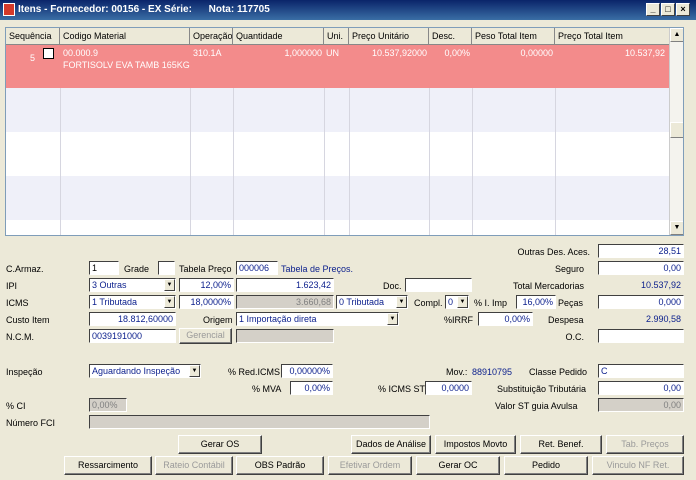 The width and height of the screenshot is (696, 480). I want to click on compl-select: 0 ▼, so click(457, 302).